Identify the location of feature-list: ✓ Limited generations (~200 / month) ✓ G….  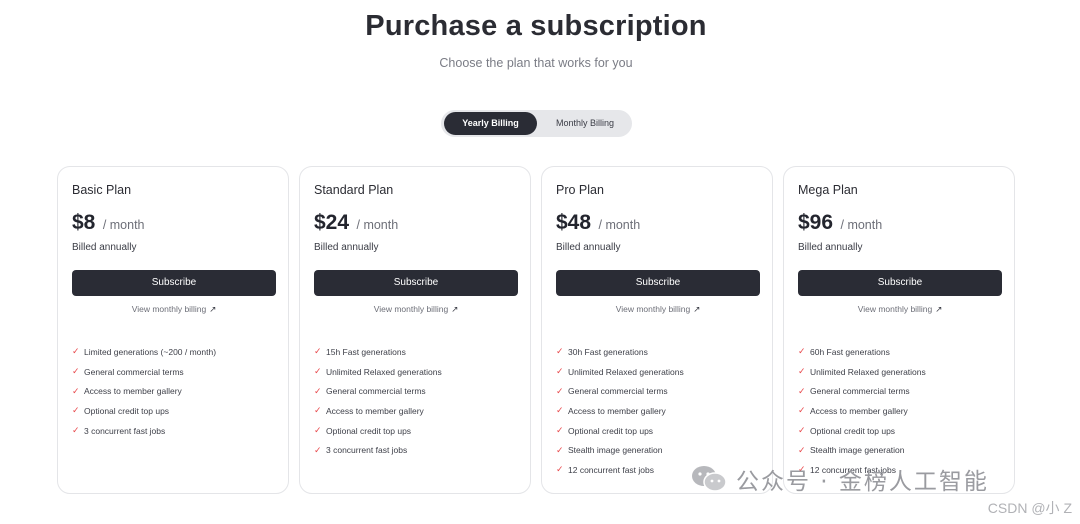
(144, 391).